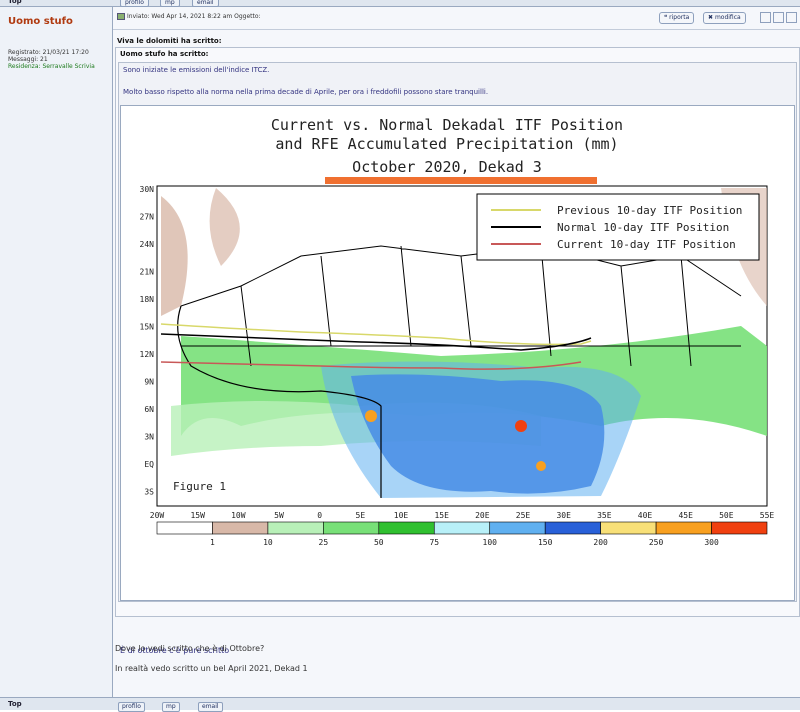  I want to click on bottom-profile-button: profilo, so click(131, 707).